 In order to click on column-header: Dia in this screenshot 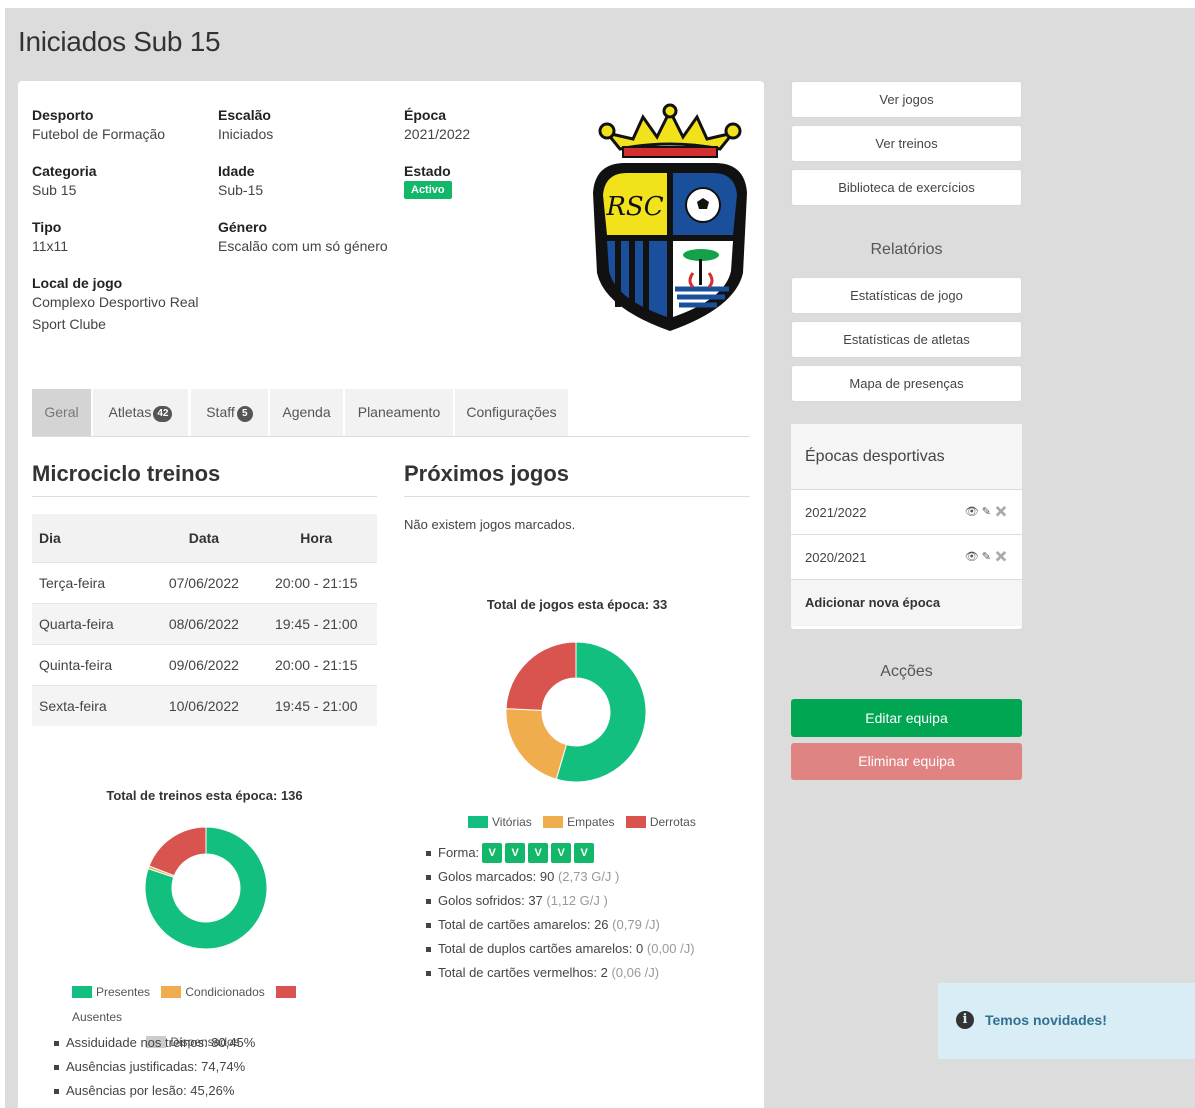, I will do `click(92, 538)`.